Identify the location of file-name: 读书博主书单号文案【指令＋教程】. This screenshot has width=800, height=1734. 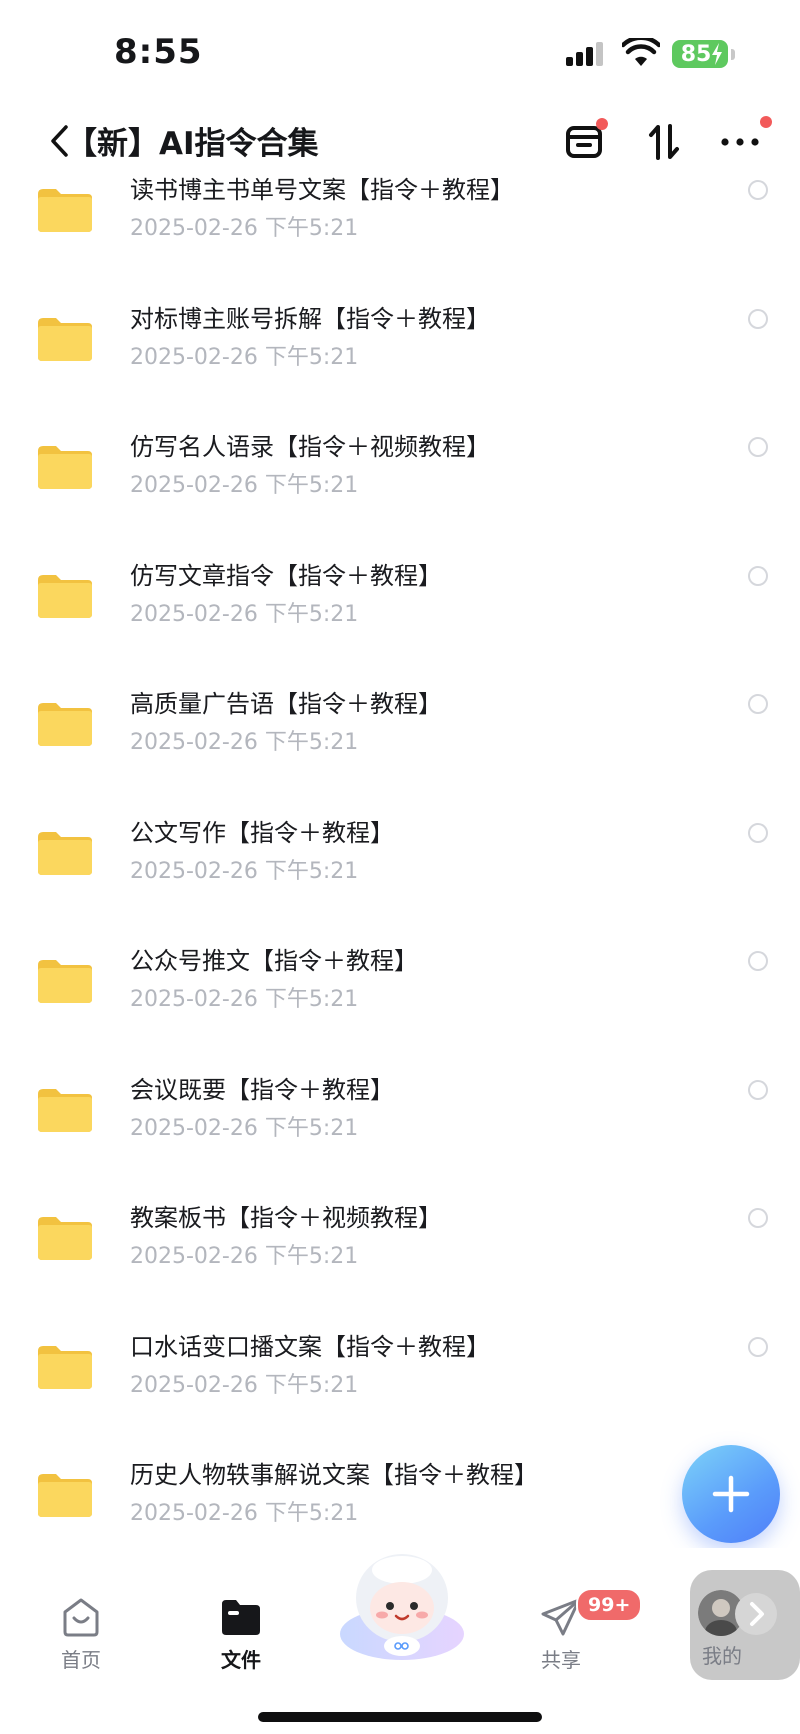
(322, 190).